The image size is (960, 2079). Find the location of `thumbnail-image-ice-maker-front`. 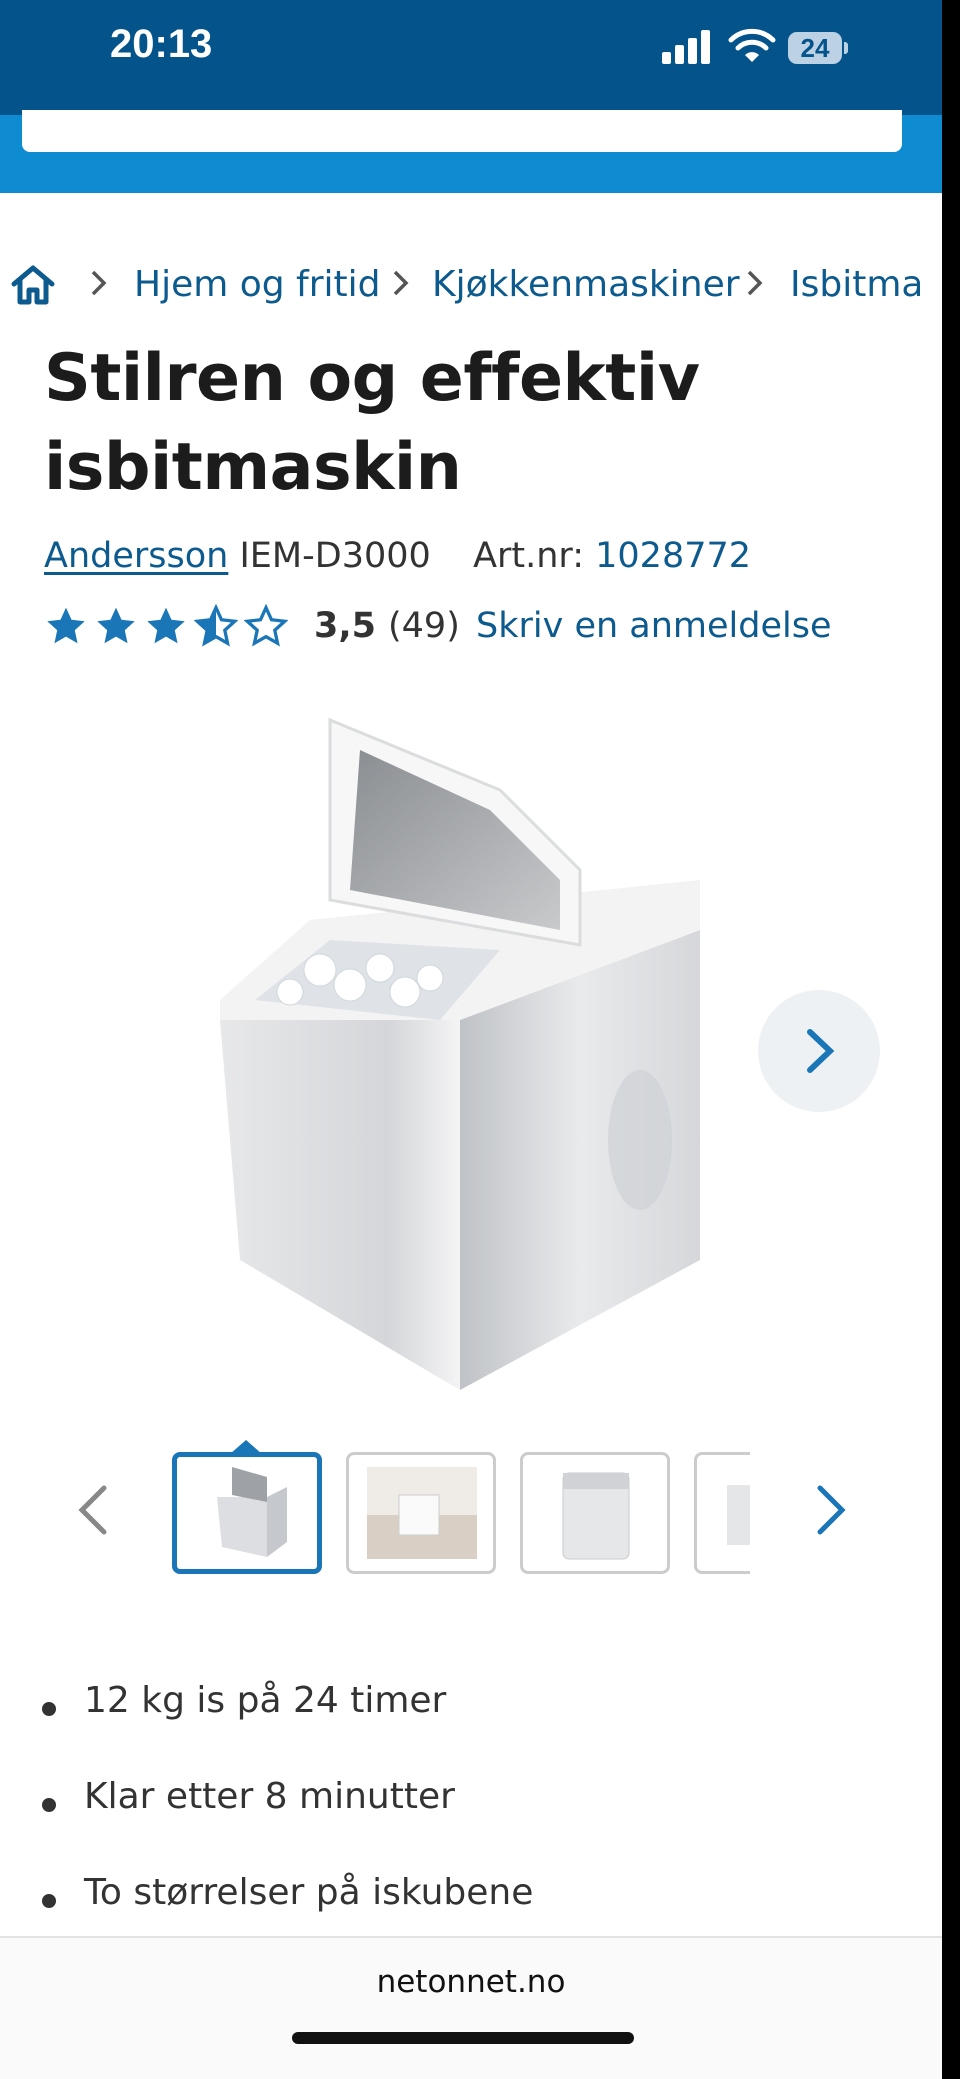

thumbnail-image-ice-maker-front is located at coordinates (596, 1516).